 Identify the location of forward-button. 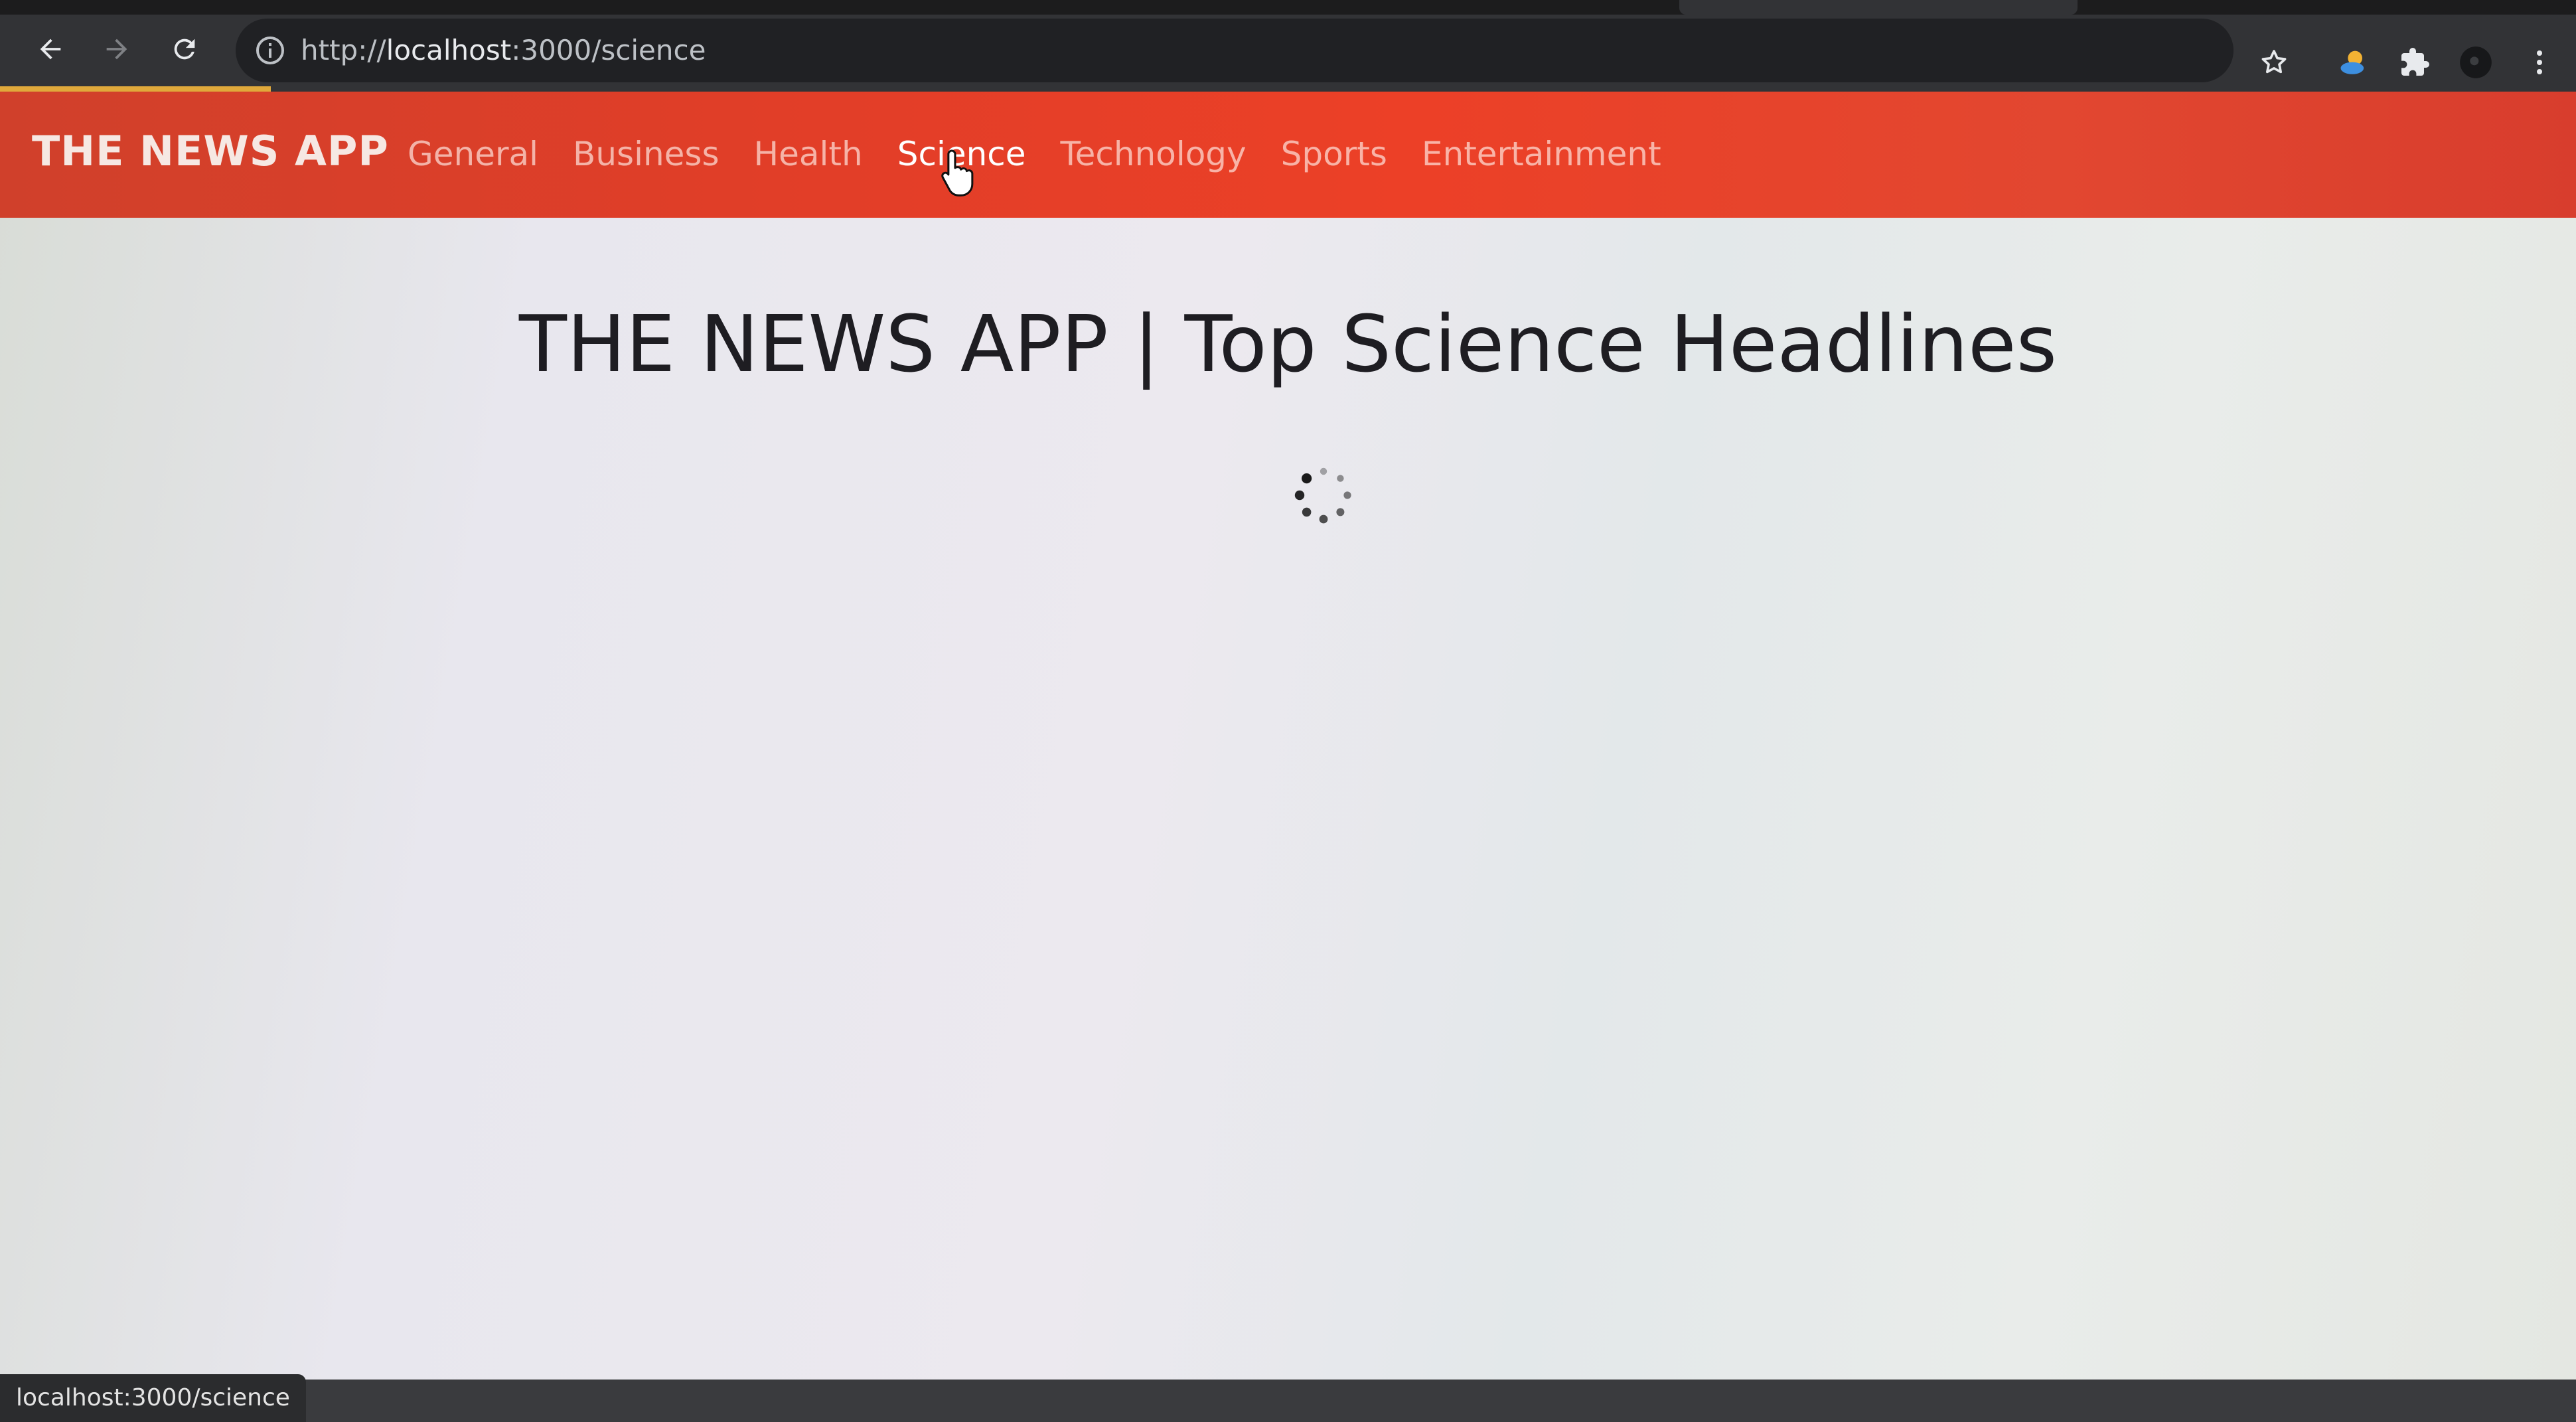
(117, 49).